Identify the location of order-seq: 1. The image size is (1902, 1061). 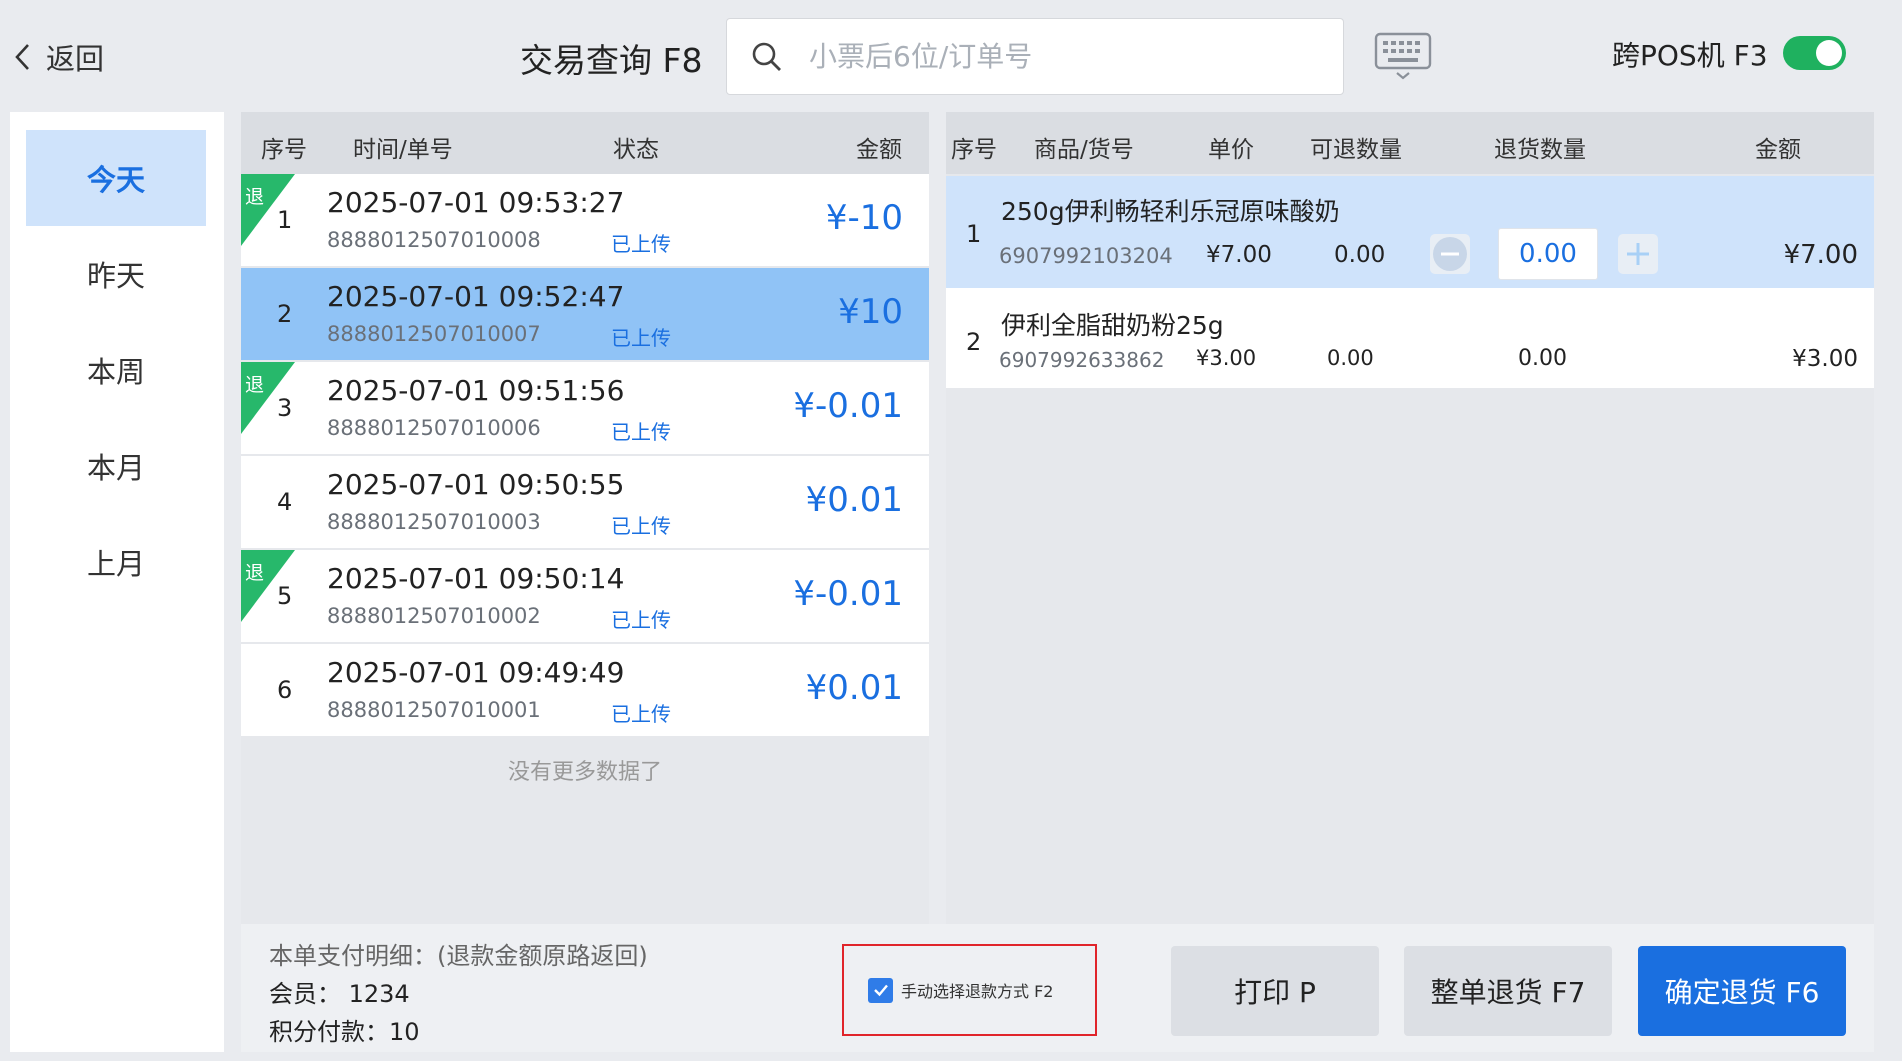
(285, 220).